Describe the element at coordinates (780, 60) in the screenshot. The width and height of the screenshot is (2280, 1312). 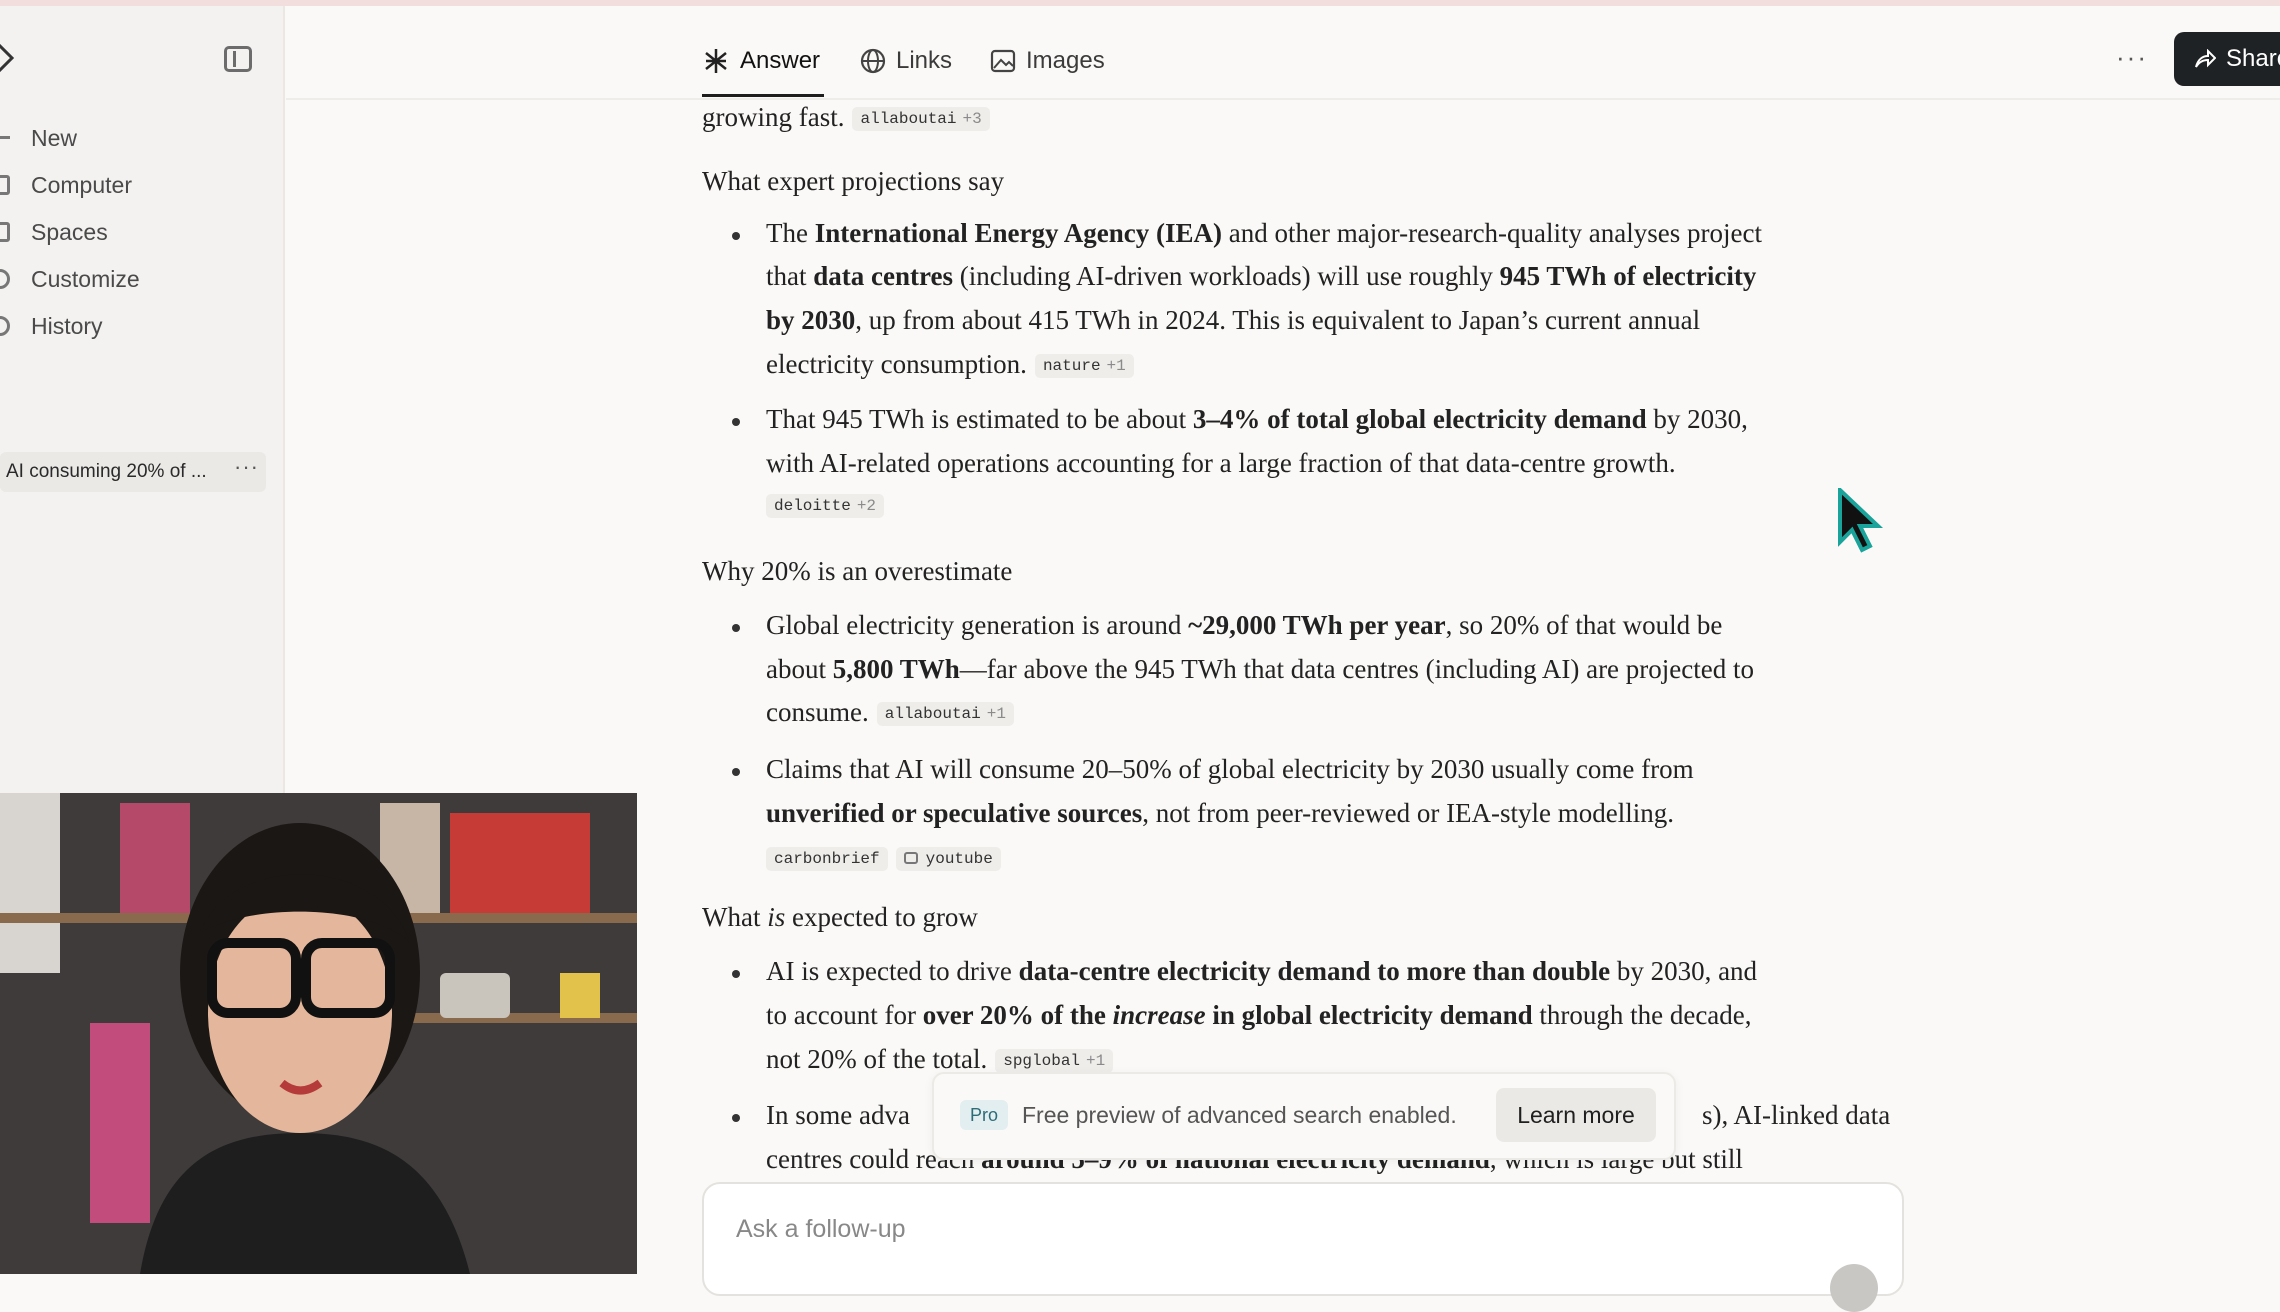
I see `tab-label: Answer` at that location.